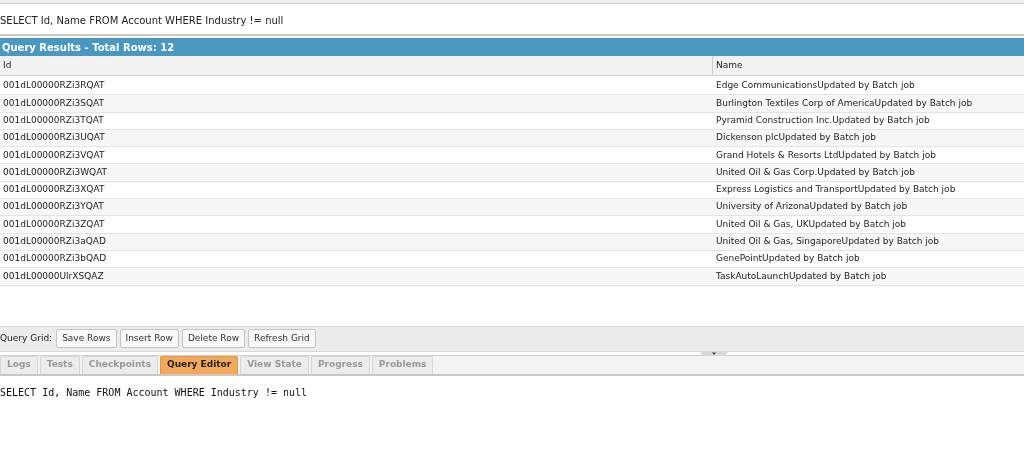  Describe the element at coordinates (53, 207) in the screenshot. I see `table-cell-text: 001dL00000RZi3YQAT` at that location.